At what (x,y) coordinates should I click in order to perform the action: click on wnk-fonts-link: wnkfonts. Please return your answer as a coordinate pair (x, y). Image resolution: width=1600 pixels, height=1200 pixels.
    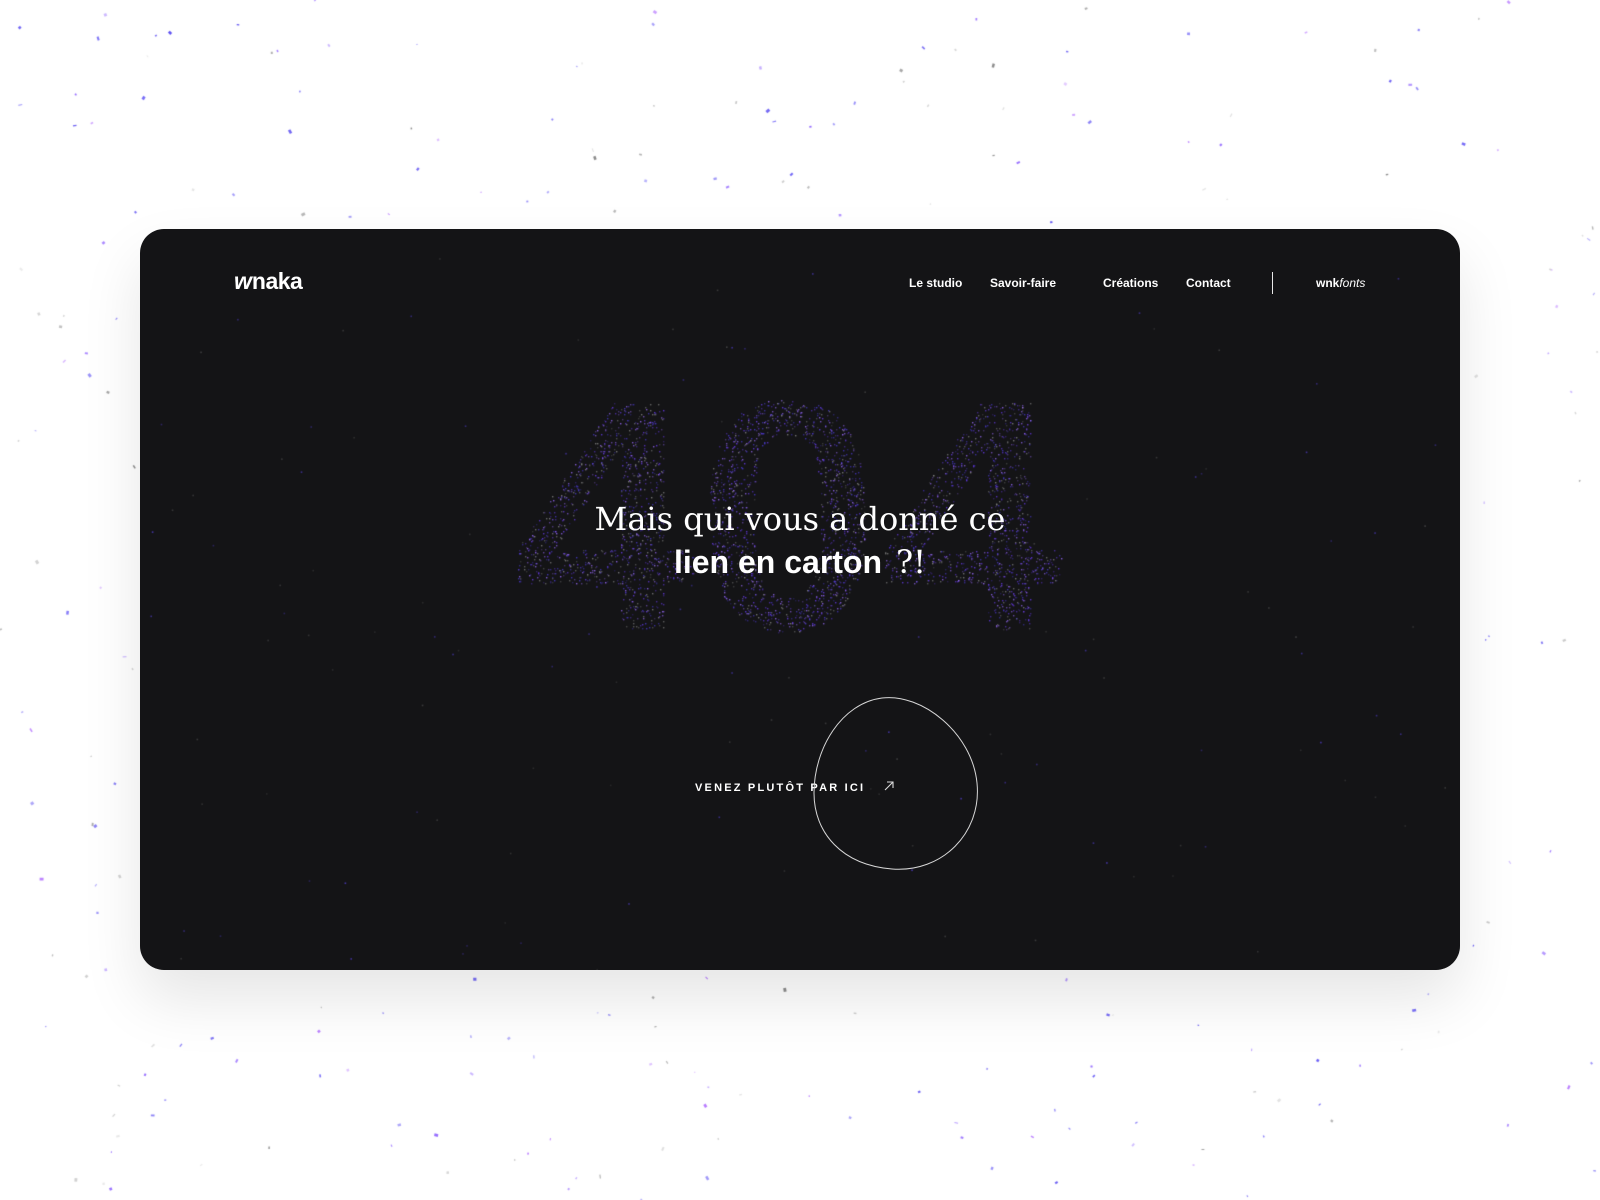
    Looking at the image, I should click on (1340, 283).